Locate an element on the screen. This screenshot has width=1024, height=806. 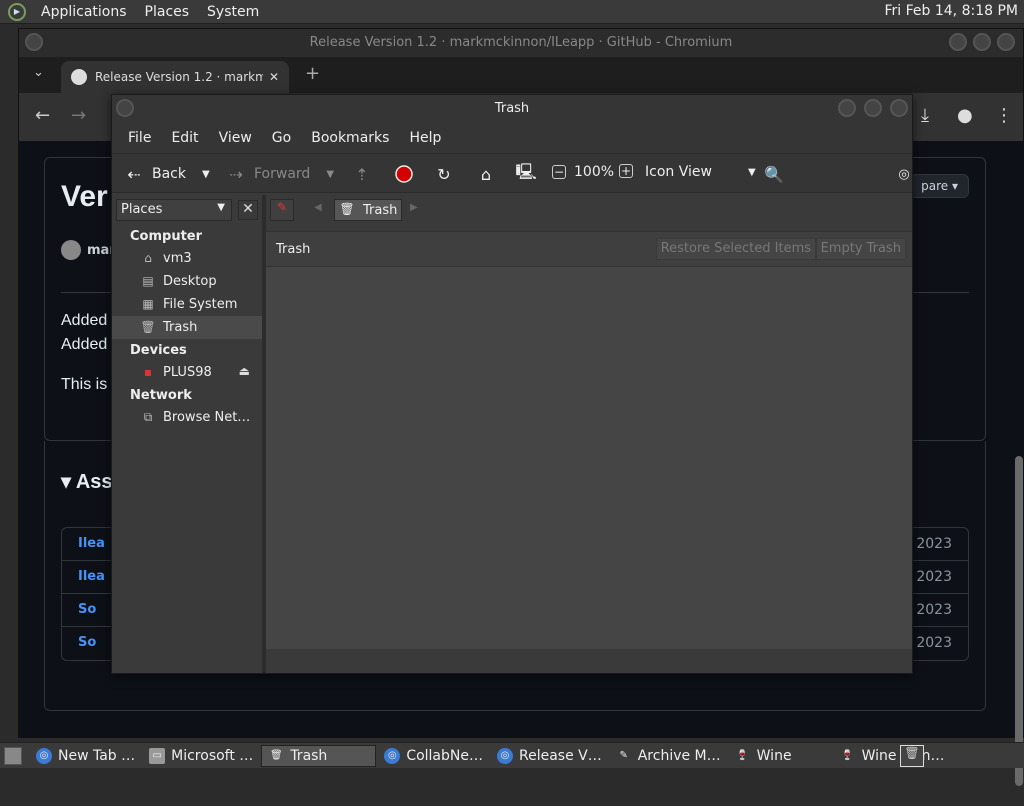
zoom-in-icon: + is located at coordinates (626, 171).